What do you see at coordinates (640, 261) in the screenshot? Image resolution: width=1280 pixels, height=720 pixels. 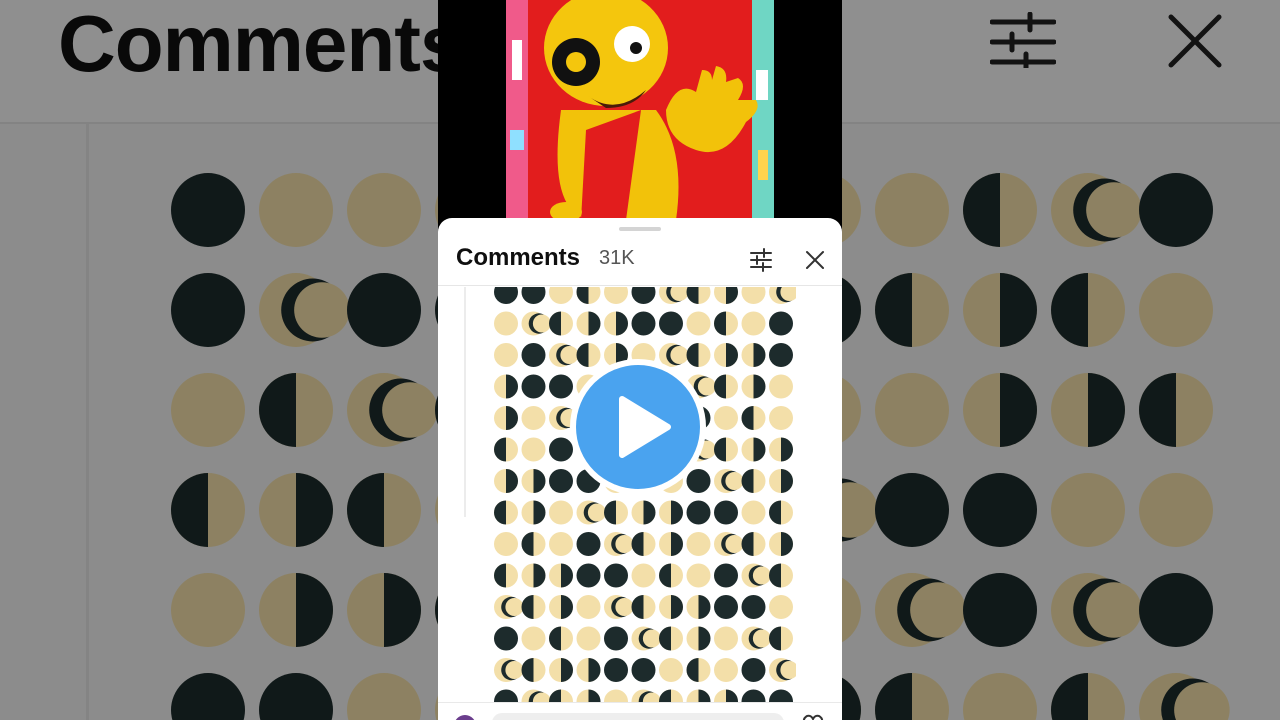 I see `comments-header: Comments 31K` at bounding box center [640, 261].